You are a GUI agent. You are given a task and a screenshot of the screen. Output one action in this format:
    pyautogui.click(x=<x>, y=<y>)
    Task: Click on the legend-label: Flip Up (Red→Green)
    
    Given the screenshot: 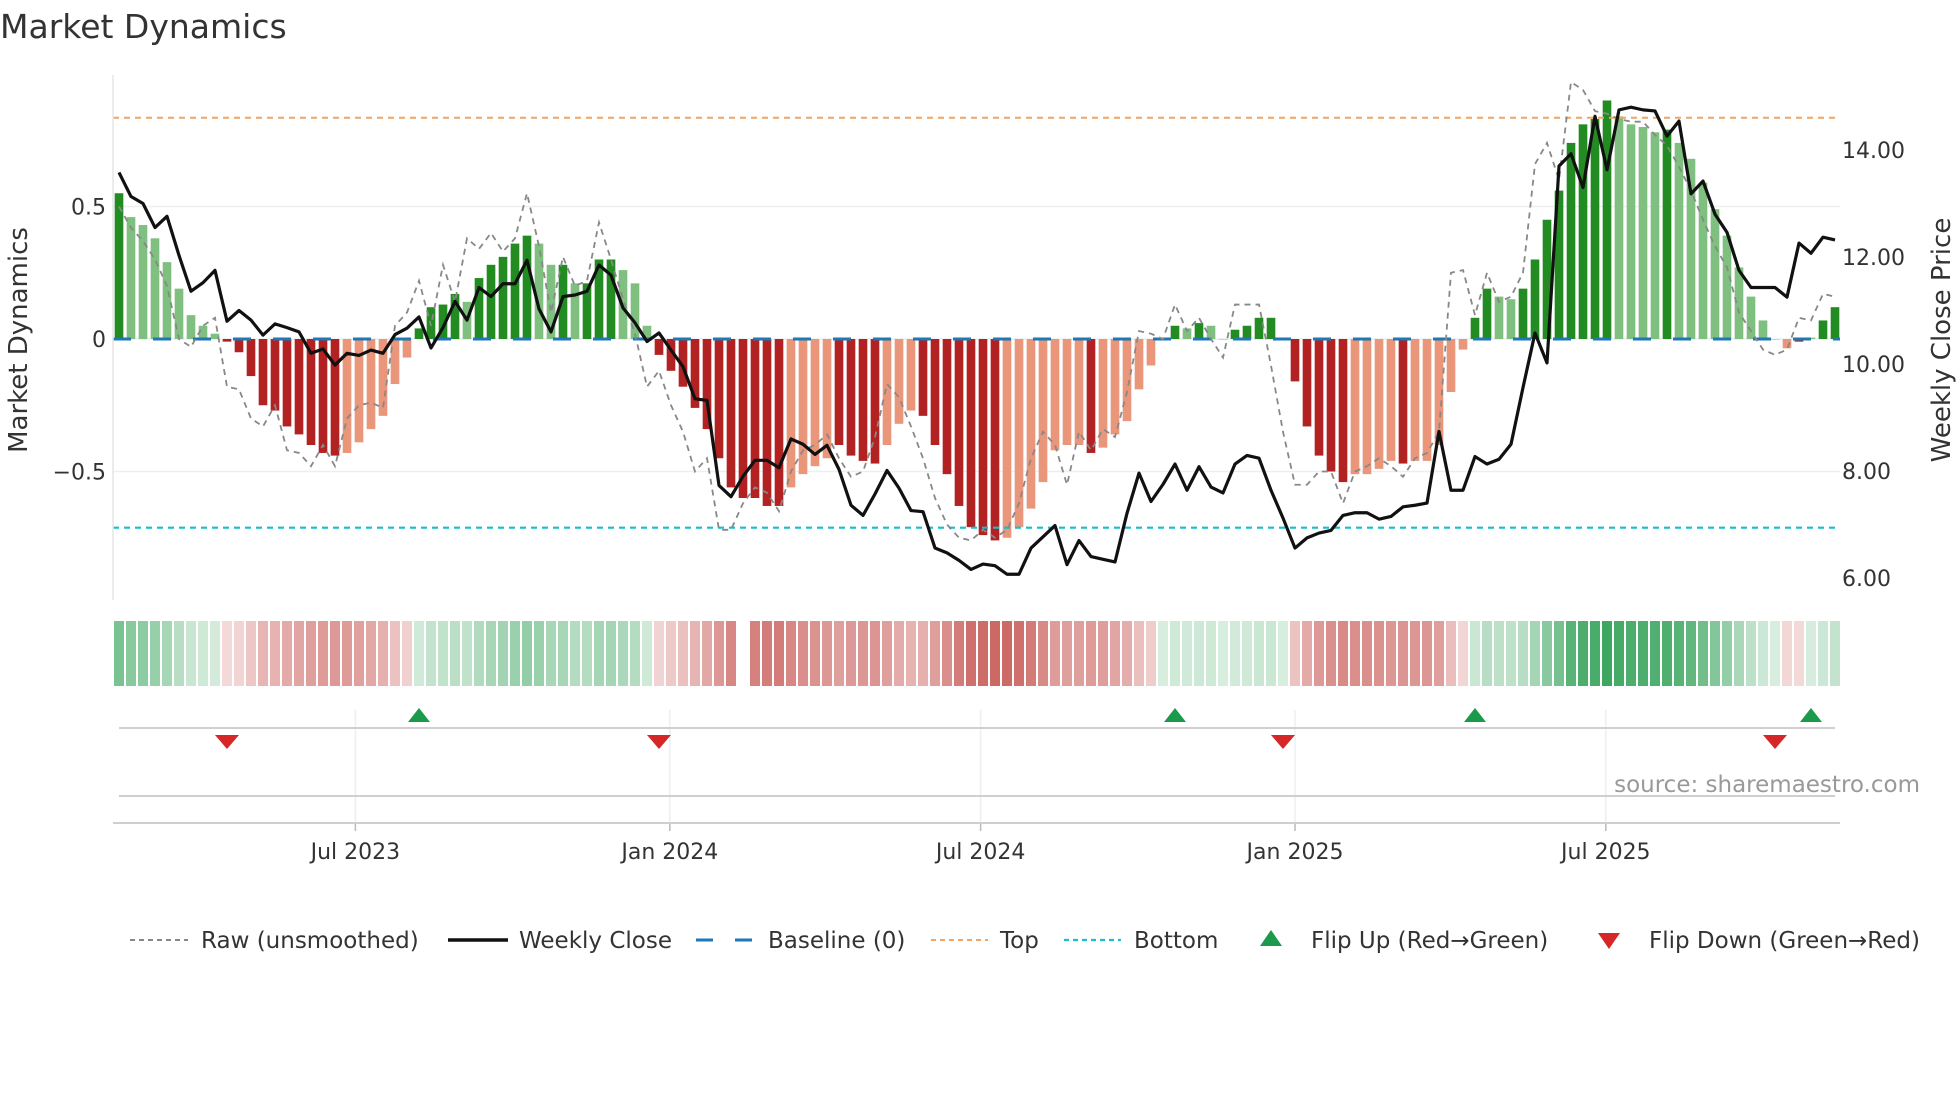 What is the action you would take?
    pyautogui.click(x=1429, y=941)
    